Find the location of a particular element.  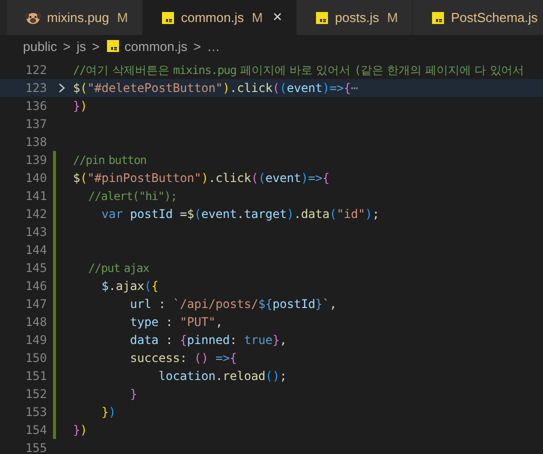

line-number: 155 is located at coordinates (35, 447).